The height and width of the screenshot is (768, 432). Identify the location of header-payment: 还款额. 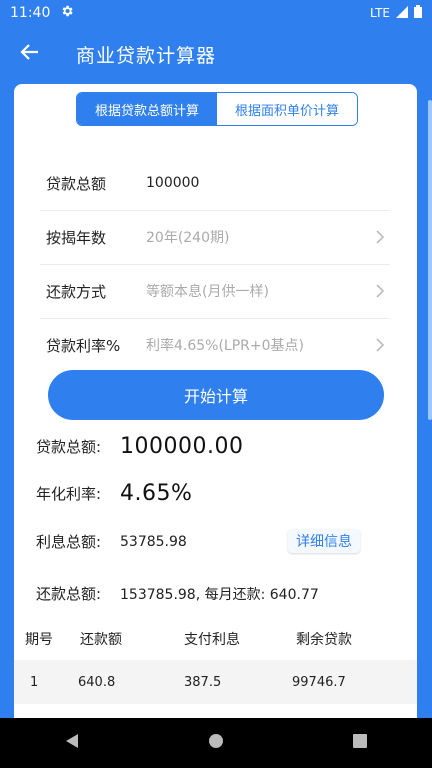
(101, 640).